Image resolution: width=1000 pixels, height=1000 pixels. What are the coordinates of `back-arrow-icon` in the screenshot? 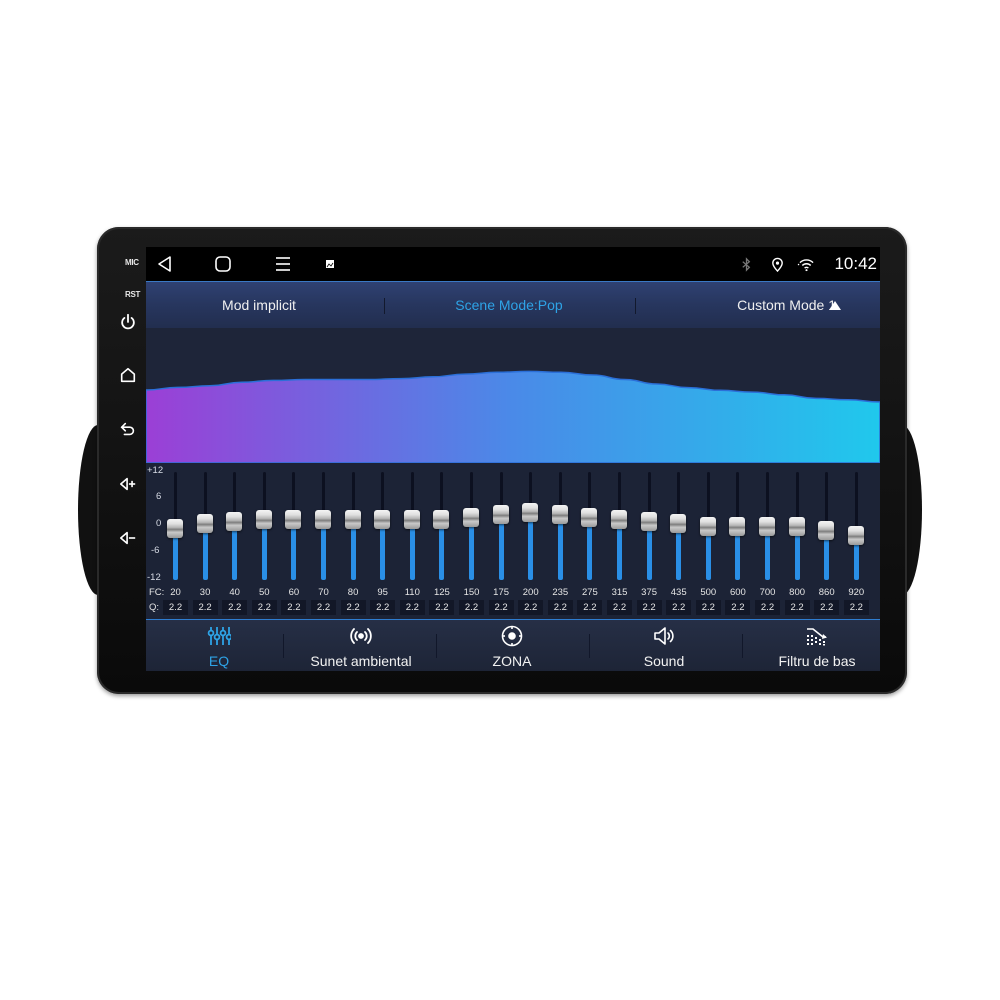 It's located at (127, 429).